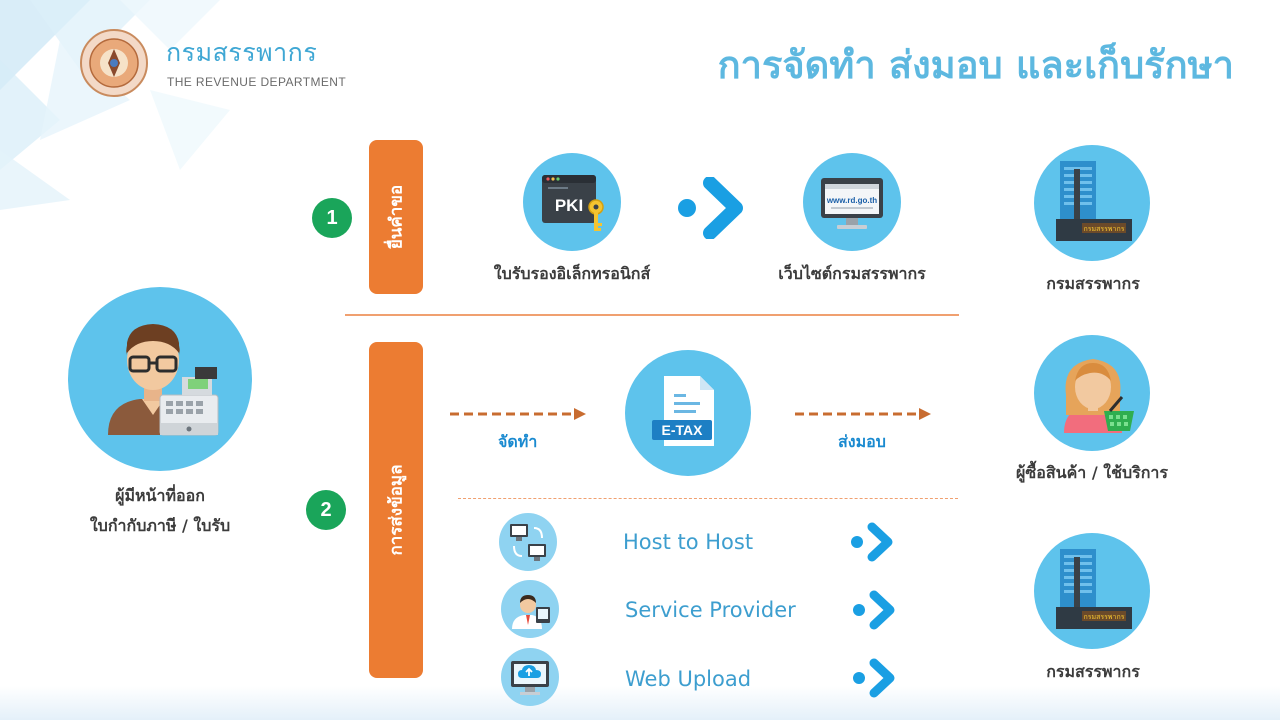 This screenshot has width=1280, height=720. What do you see at coordinates (518, 441) in the screenshot?
I see `make-label: จัดทำ` at bounding box center [518, 441].